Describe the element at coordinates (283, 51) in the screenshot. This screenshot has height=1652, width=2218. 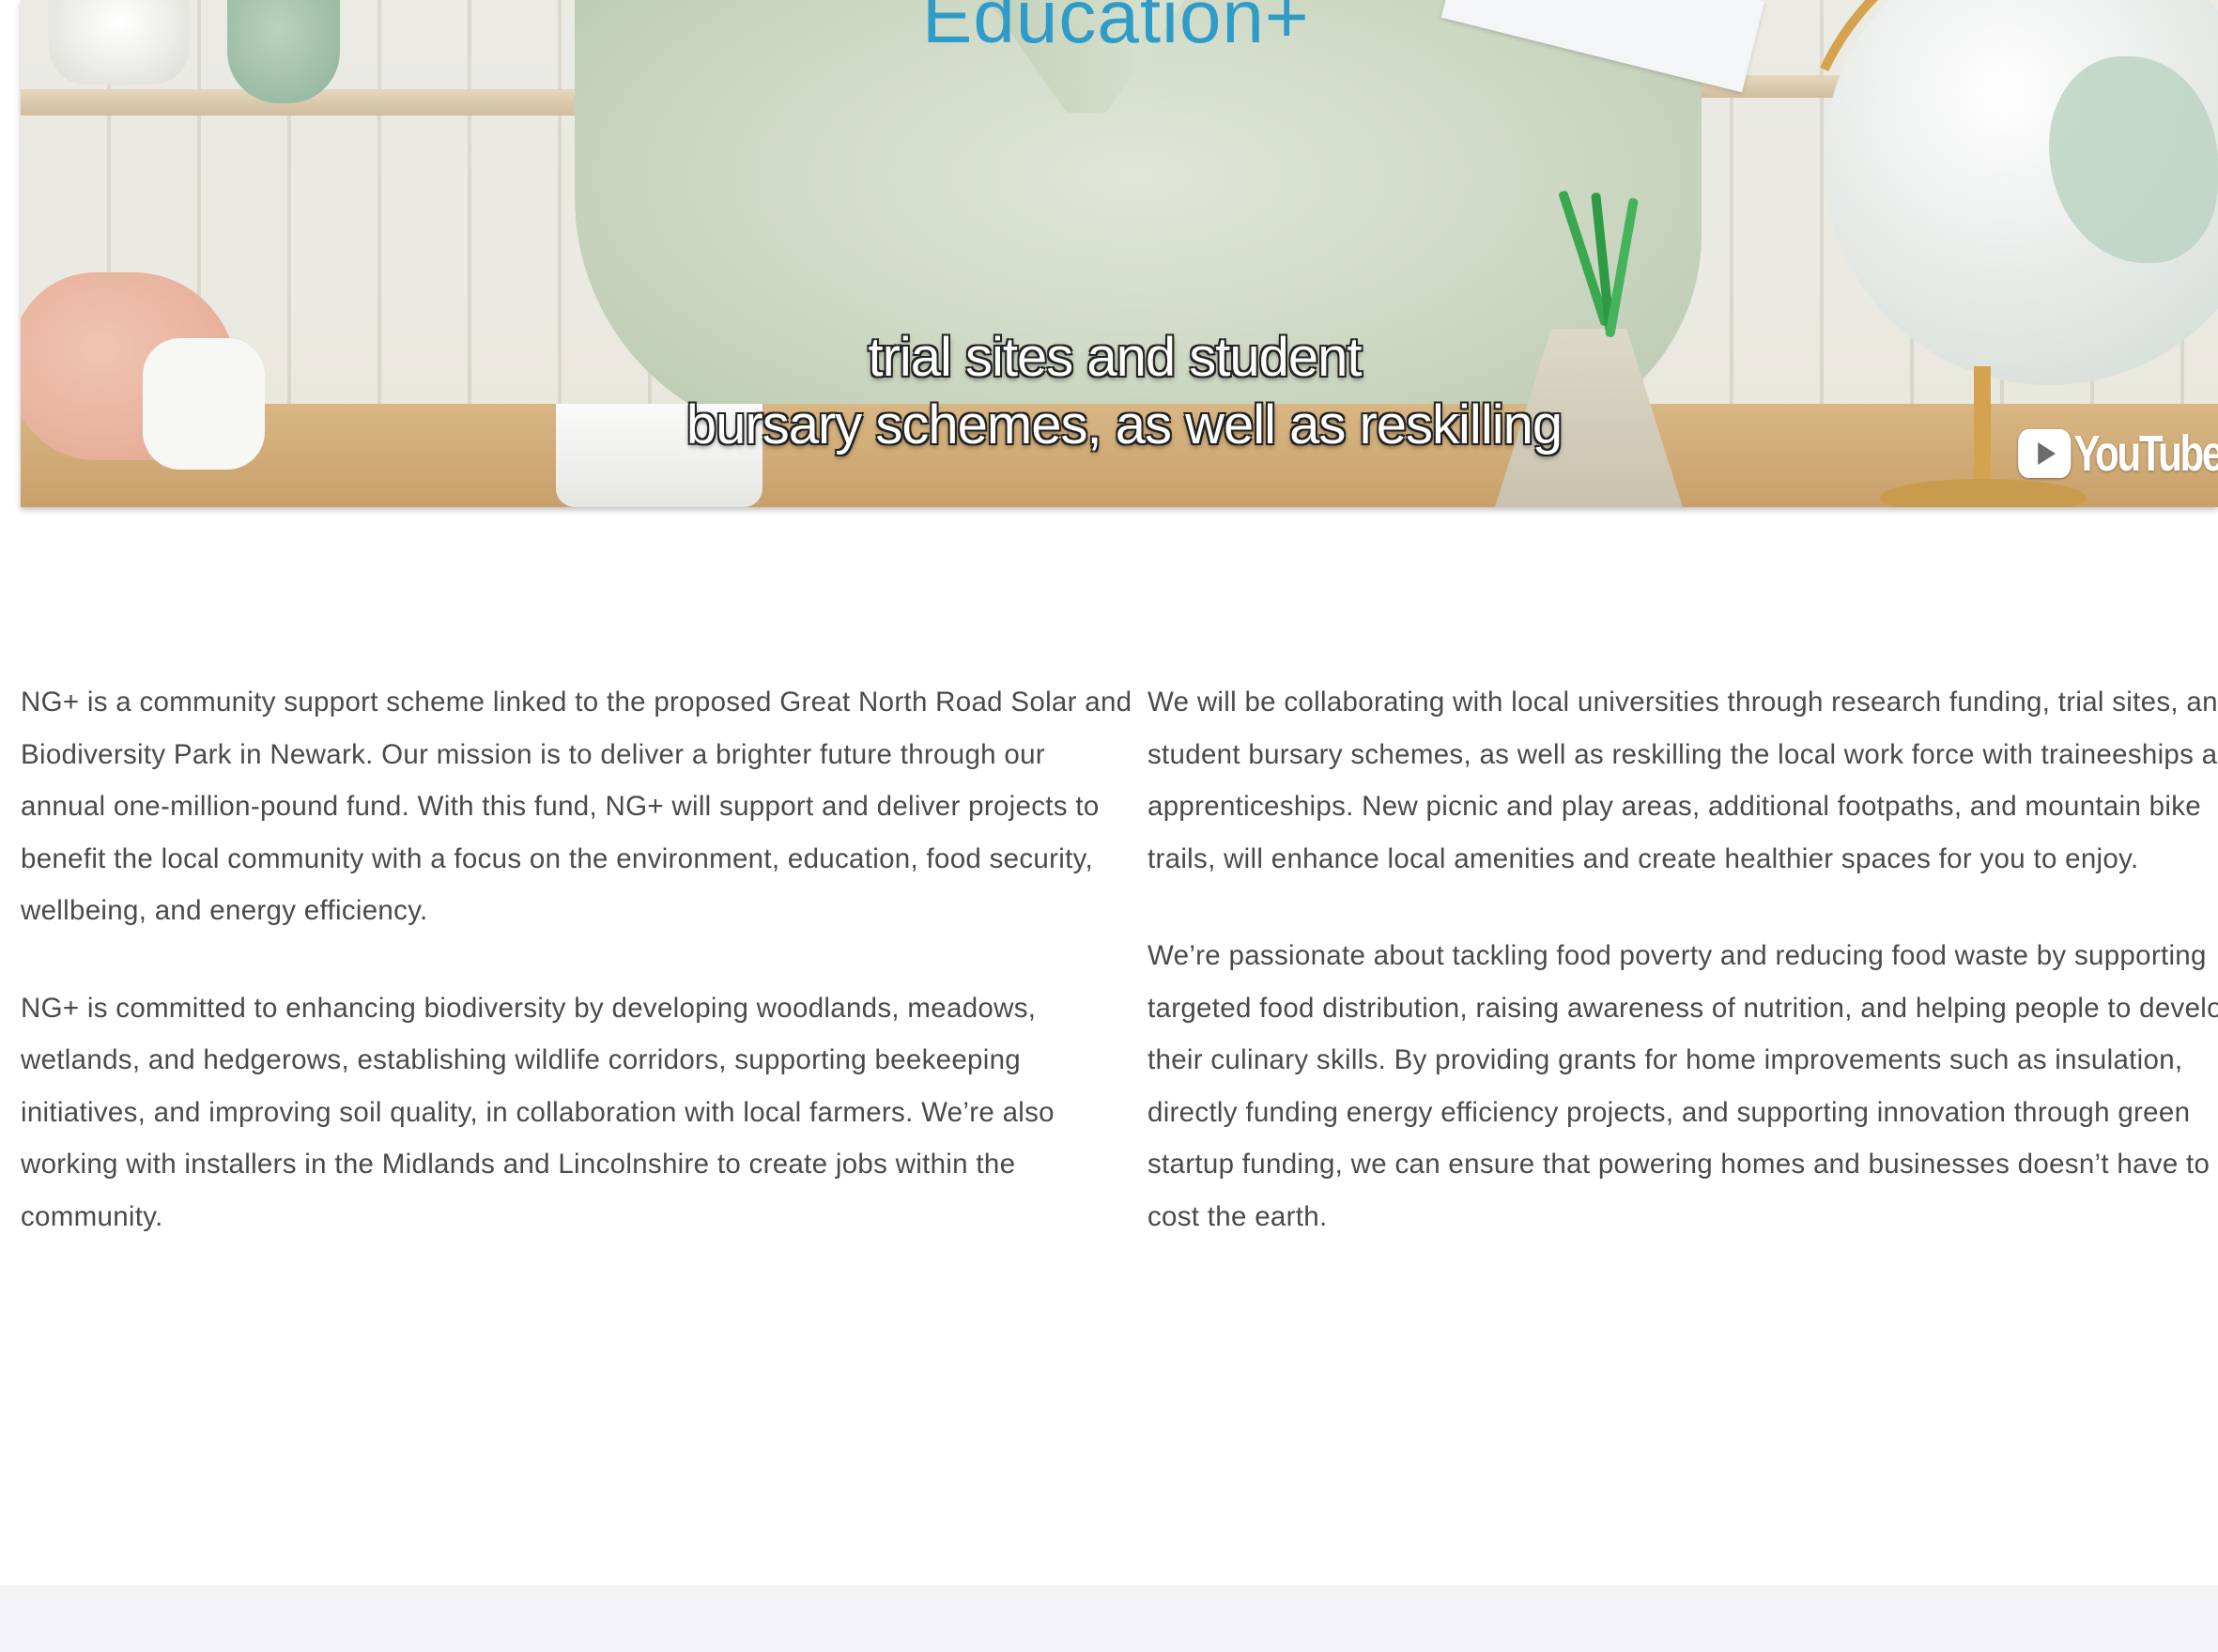
I see `video-frame-vase-green` at that location.